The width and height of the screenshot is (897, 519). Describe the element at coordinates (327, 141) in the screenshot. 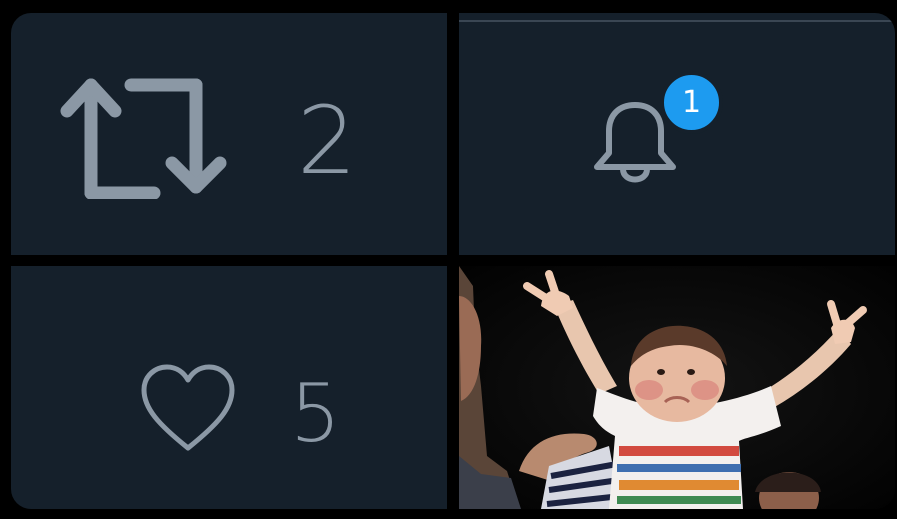

I see `retweet-count: 2` at that location.